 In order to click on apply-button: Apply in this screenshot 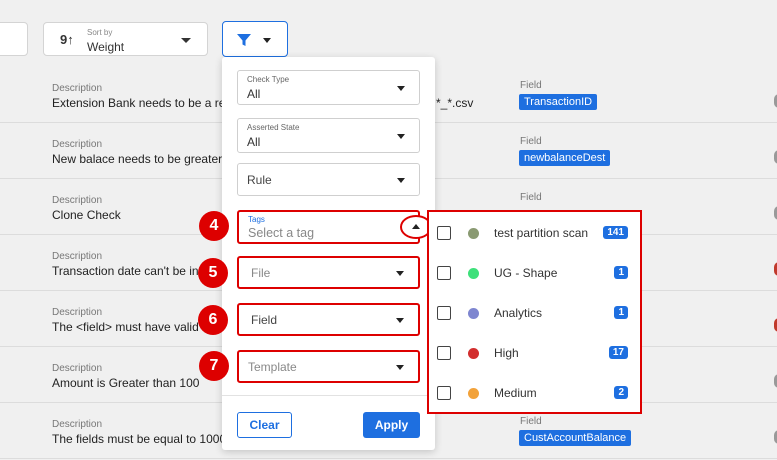, I will do `click(391, 425)`.